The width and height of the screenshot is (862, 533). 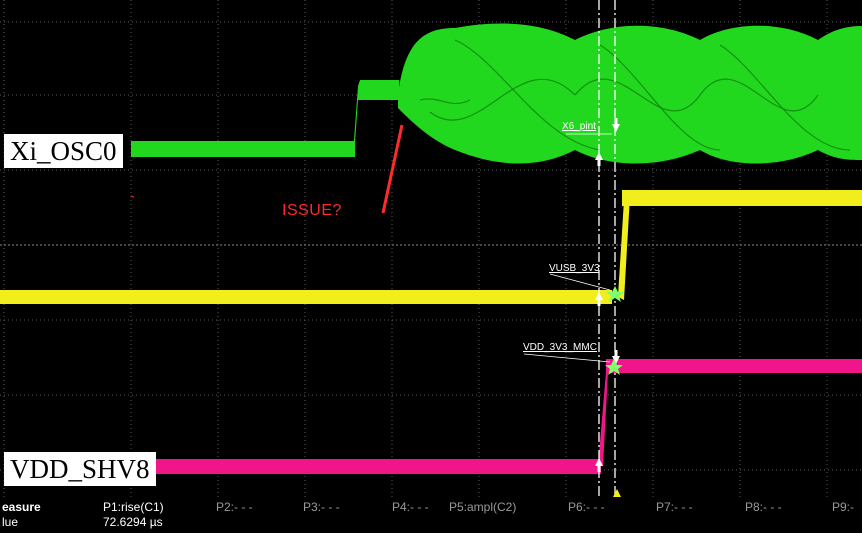 What do you see at coordinates (482, 507) in the screenshot?
I see `measure-p5: P5:ampl(C2)` at bounding box center [482, 507].